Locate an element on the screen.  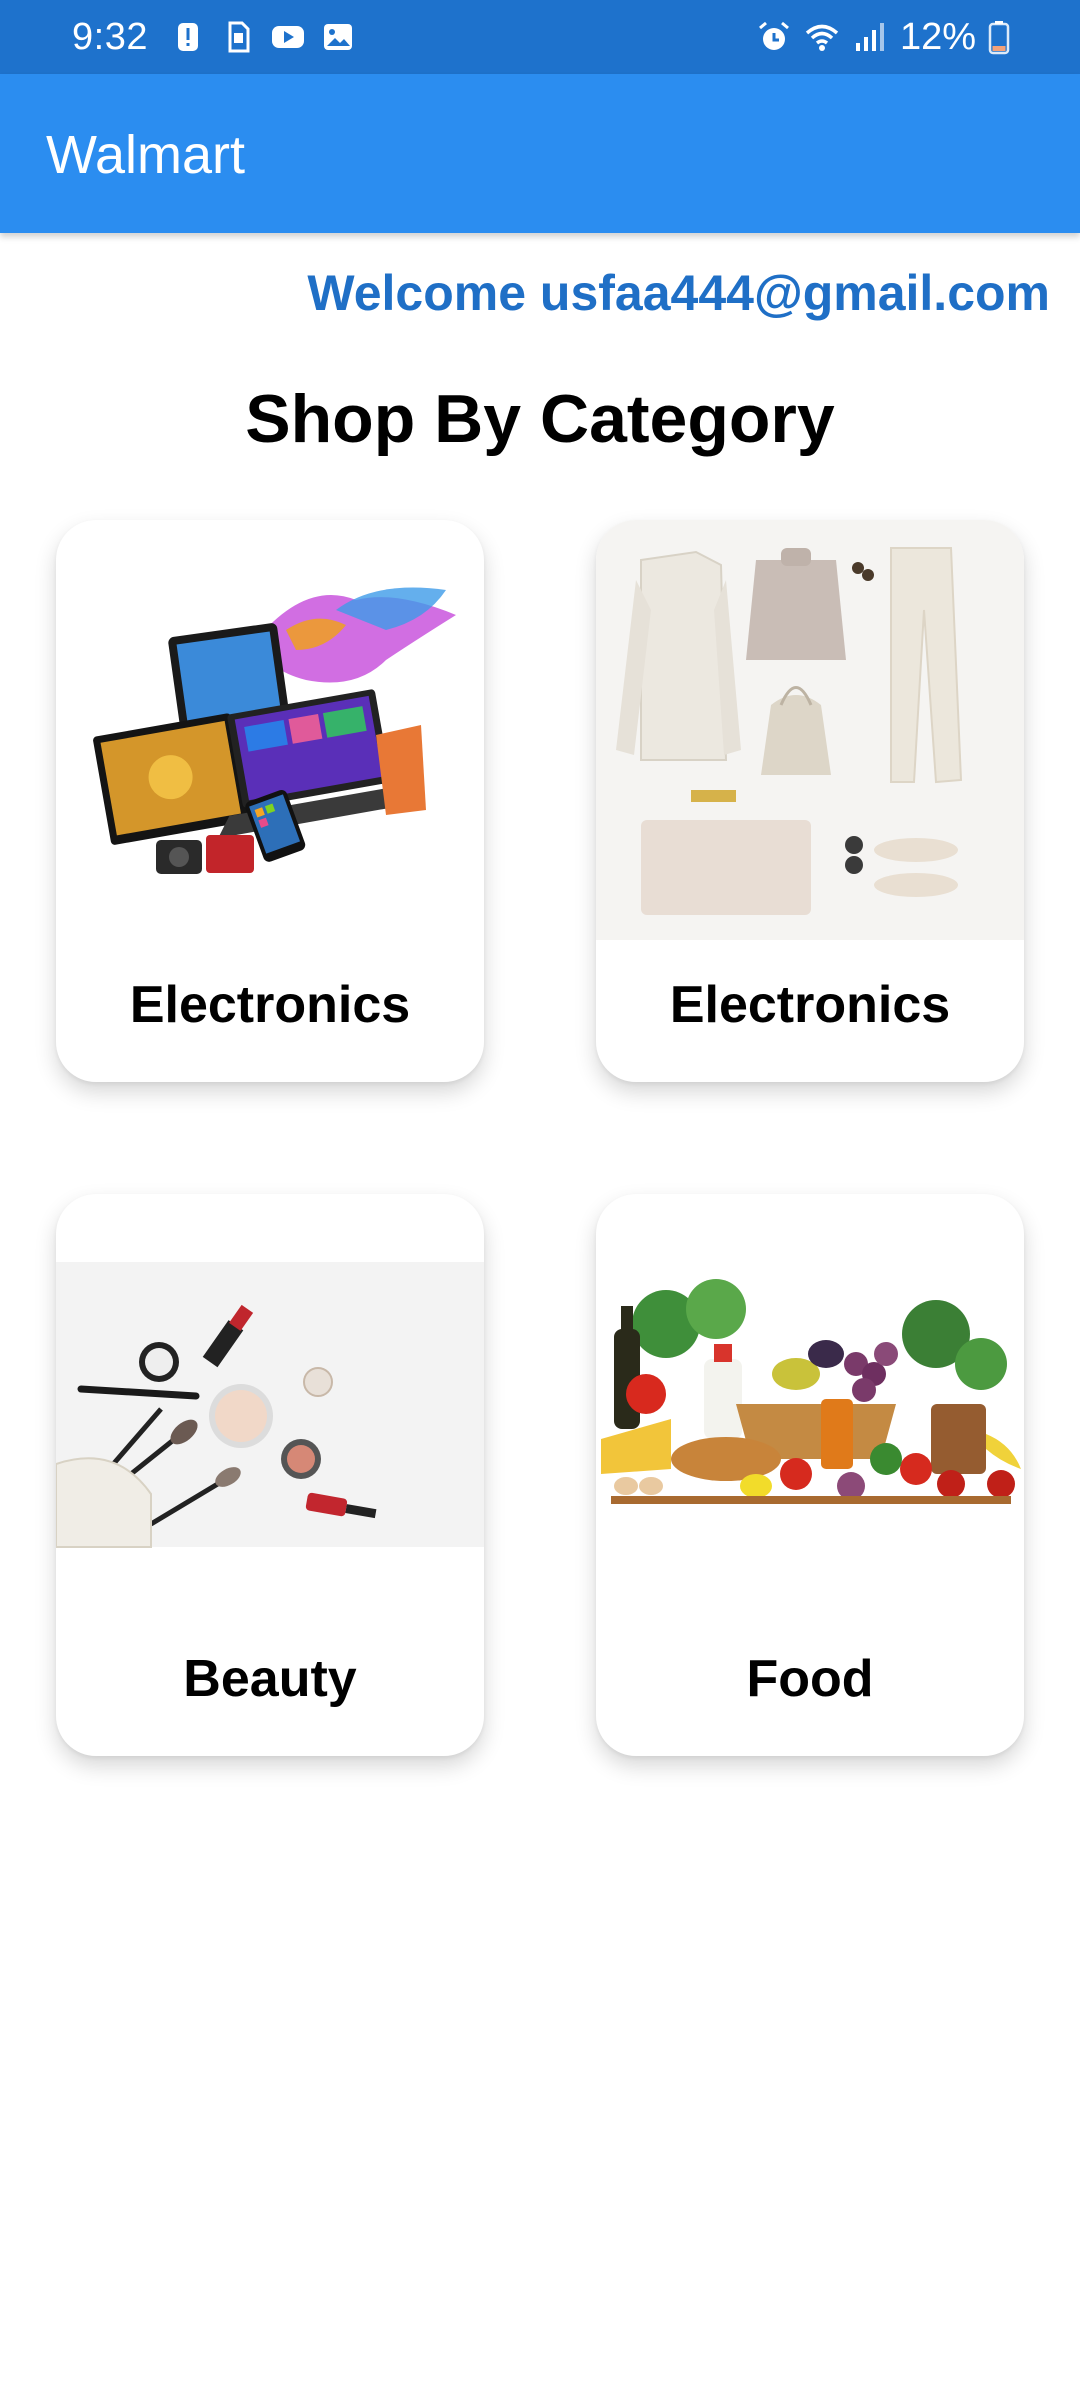
gallery-icon is located at coordinates (338, 37).